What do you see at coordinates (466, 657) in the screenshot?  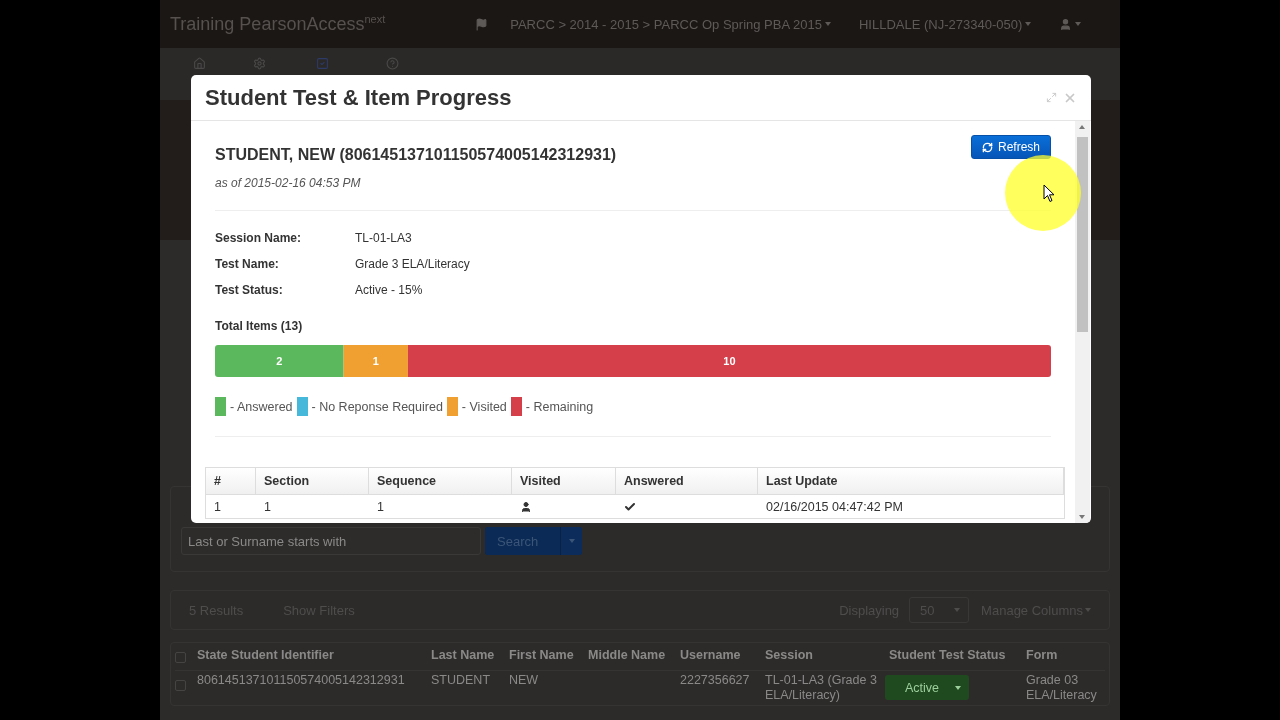 I see `column-header: Last Name` at bounding box center [466, 657].